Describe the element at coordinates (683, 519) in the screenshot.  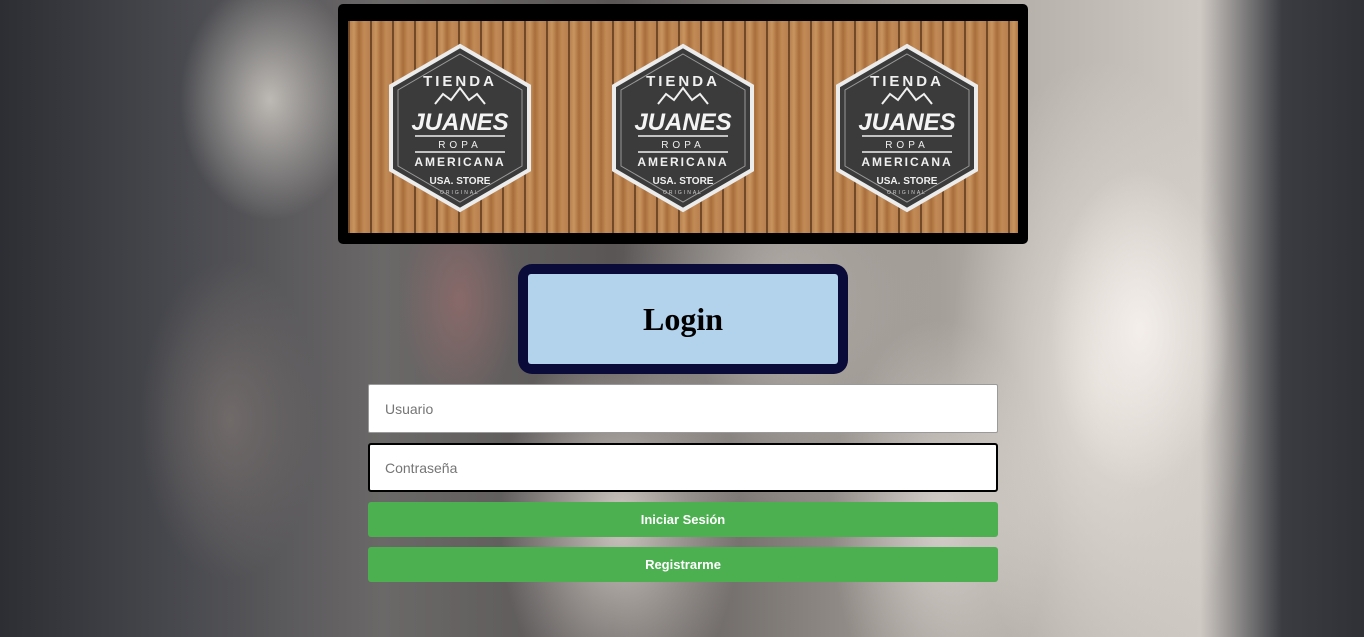
I see `login-button: Iniciar Sesión` at that location.